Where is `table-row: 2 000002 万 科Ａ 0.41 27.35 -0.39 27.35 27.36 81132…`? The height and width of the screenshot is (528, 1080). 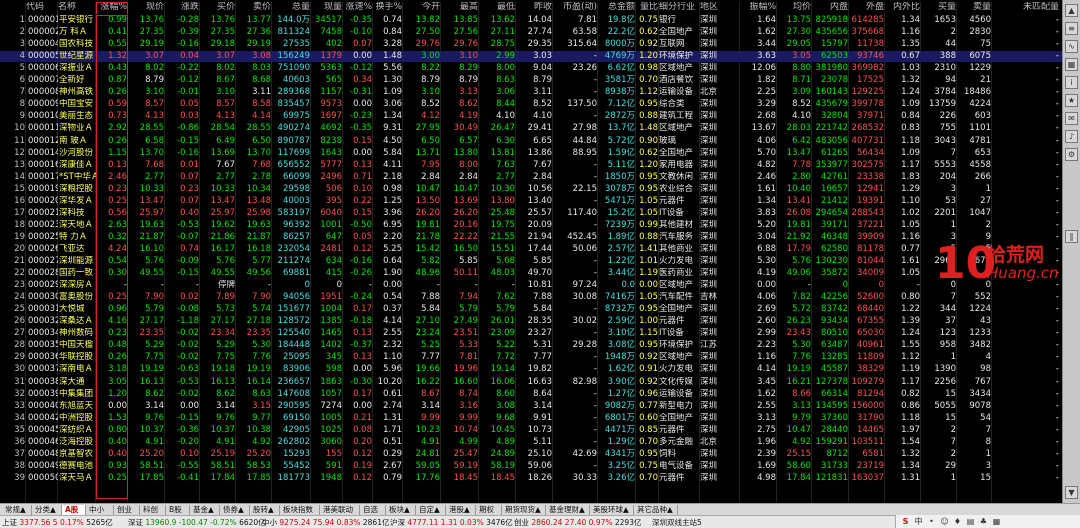 table-row: 2 000002 万 科Ａ 0.41 27.35 -0.39 27.35 27.36 81132… is located at coordinates (531, 32).